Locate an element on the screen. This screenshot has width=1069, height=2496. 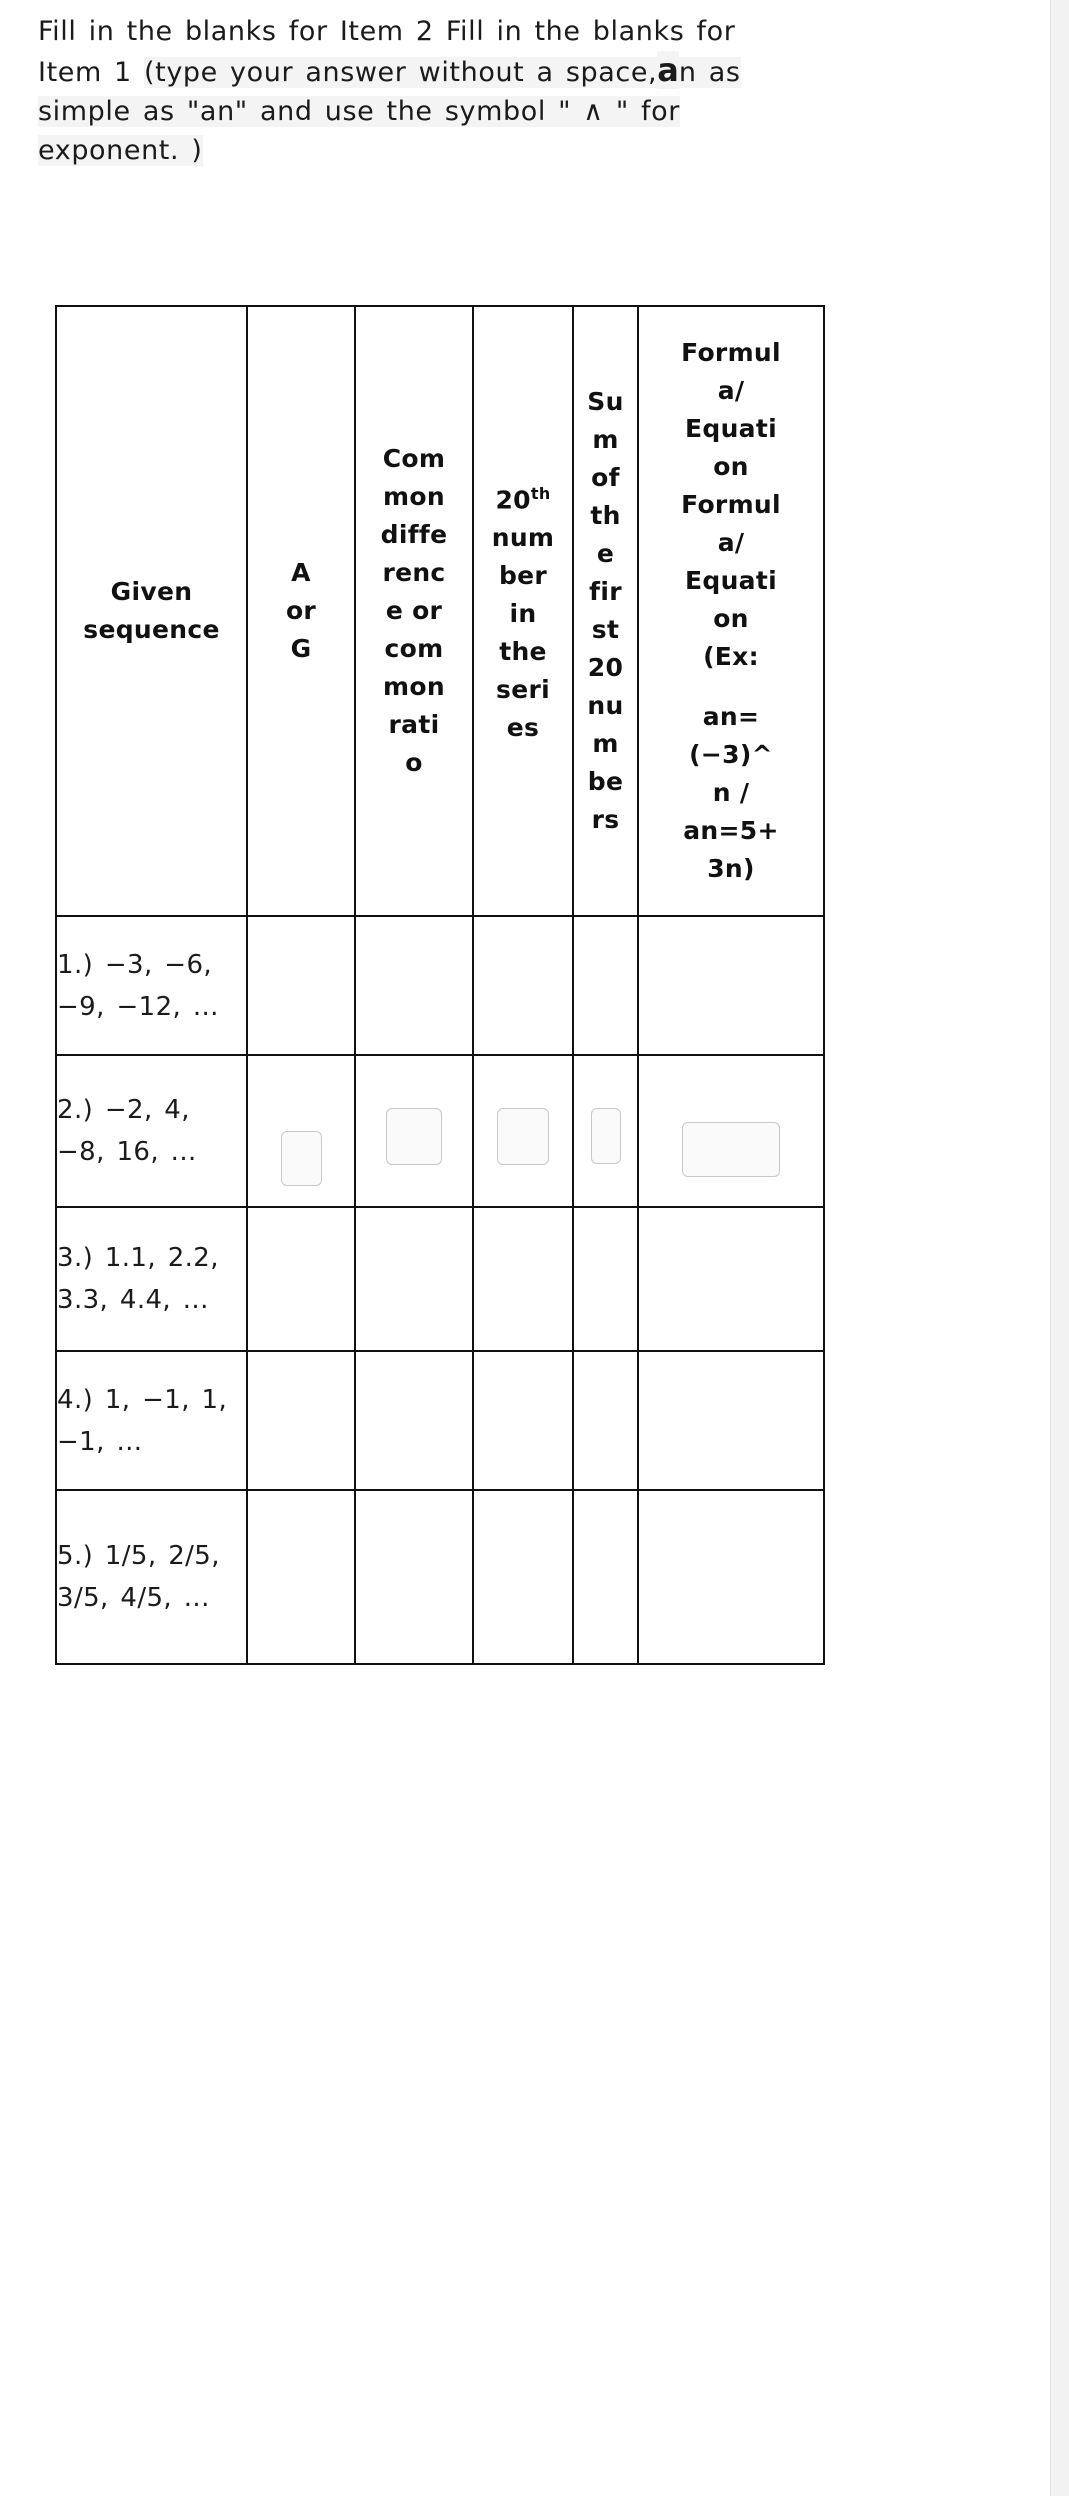
header-a-or-g: A or G is located at coordinates (301, 611).